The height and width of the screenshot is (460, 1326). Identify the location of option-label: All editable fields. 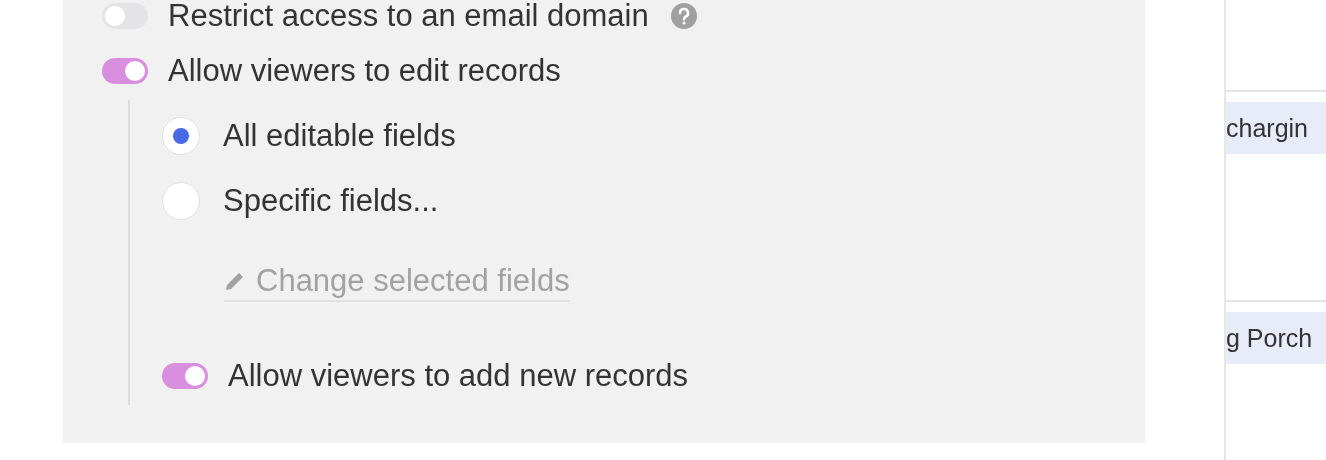
(339, 136).